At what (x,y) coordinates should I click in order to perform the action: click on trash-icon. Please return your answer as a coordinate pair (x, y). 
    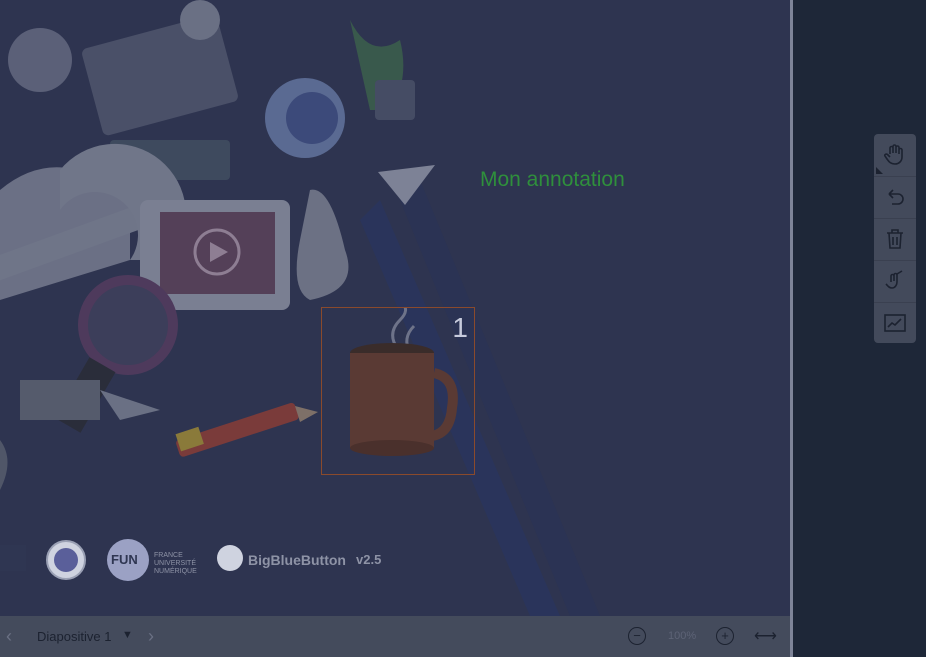
    Looking at the image, I should click on (895, 239).